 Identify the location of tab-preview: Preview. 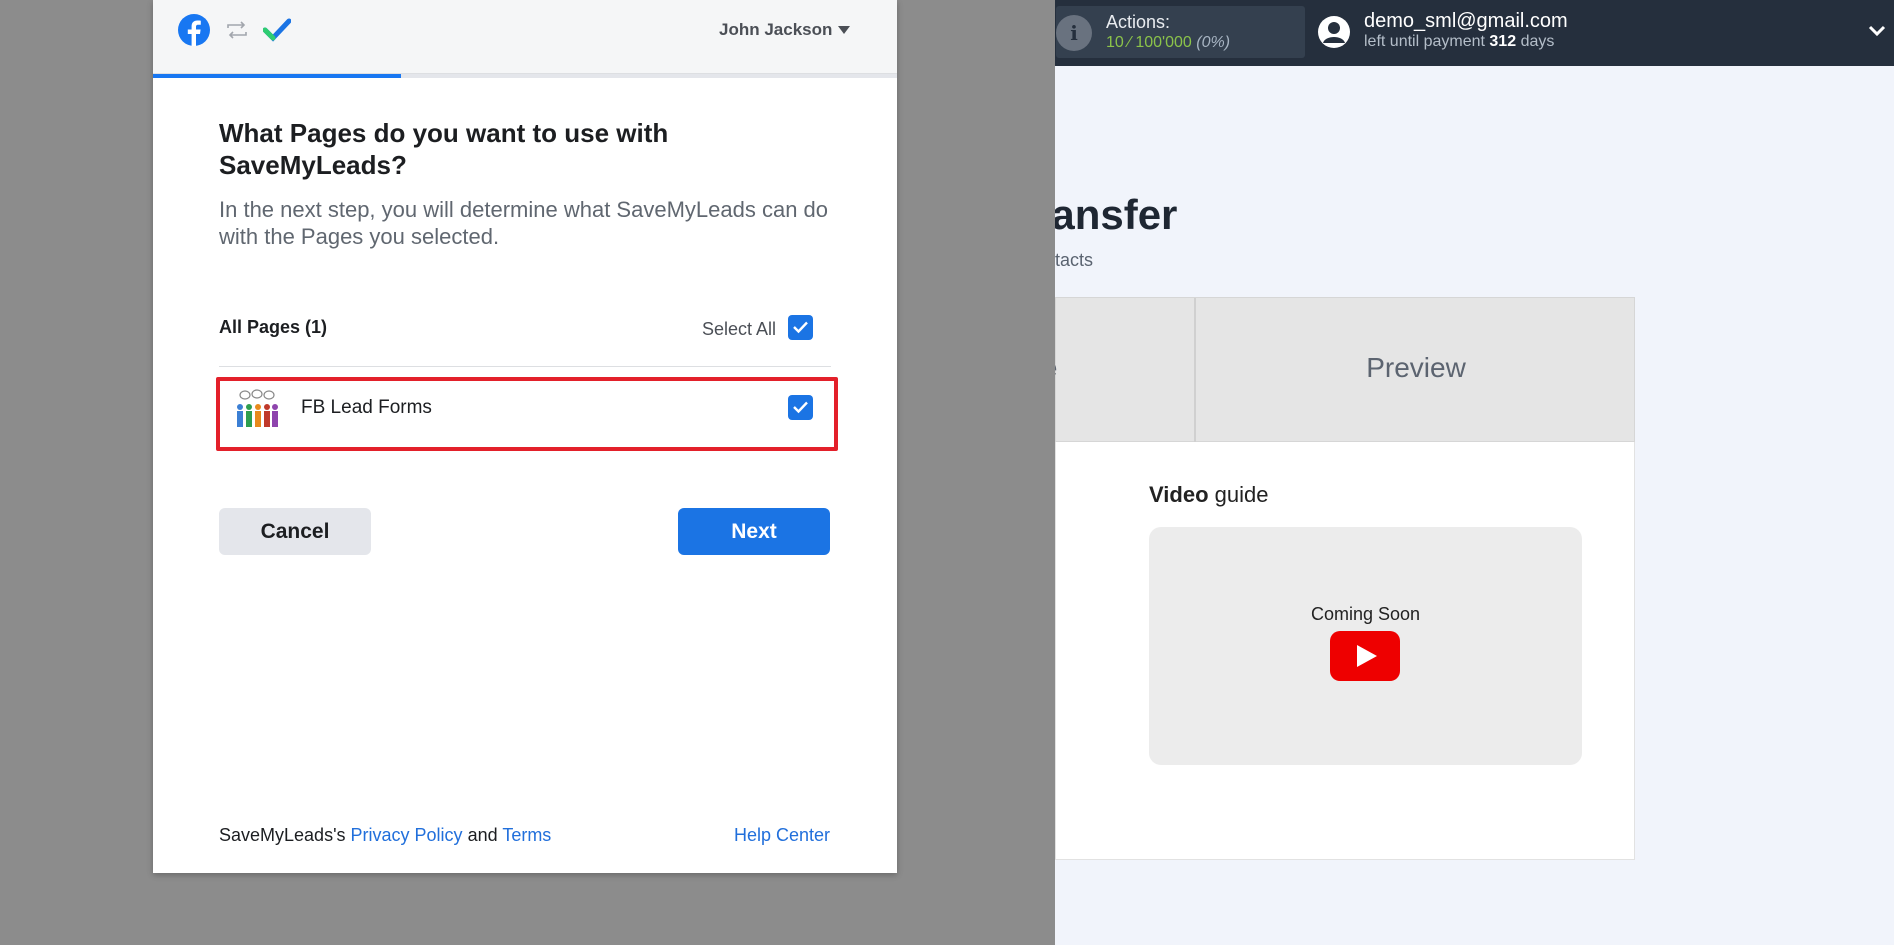
(1416, 368).